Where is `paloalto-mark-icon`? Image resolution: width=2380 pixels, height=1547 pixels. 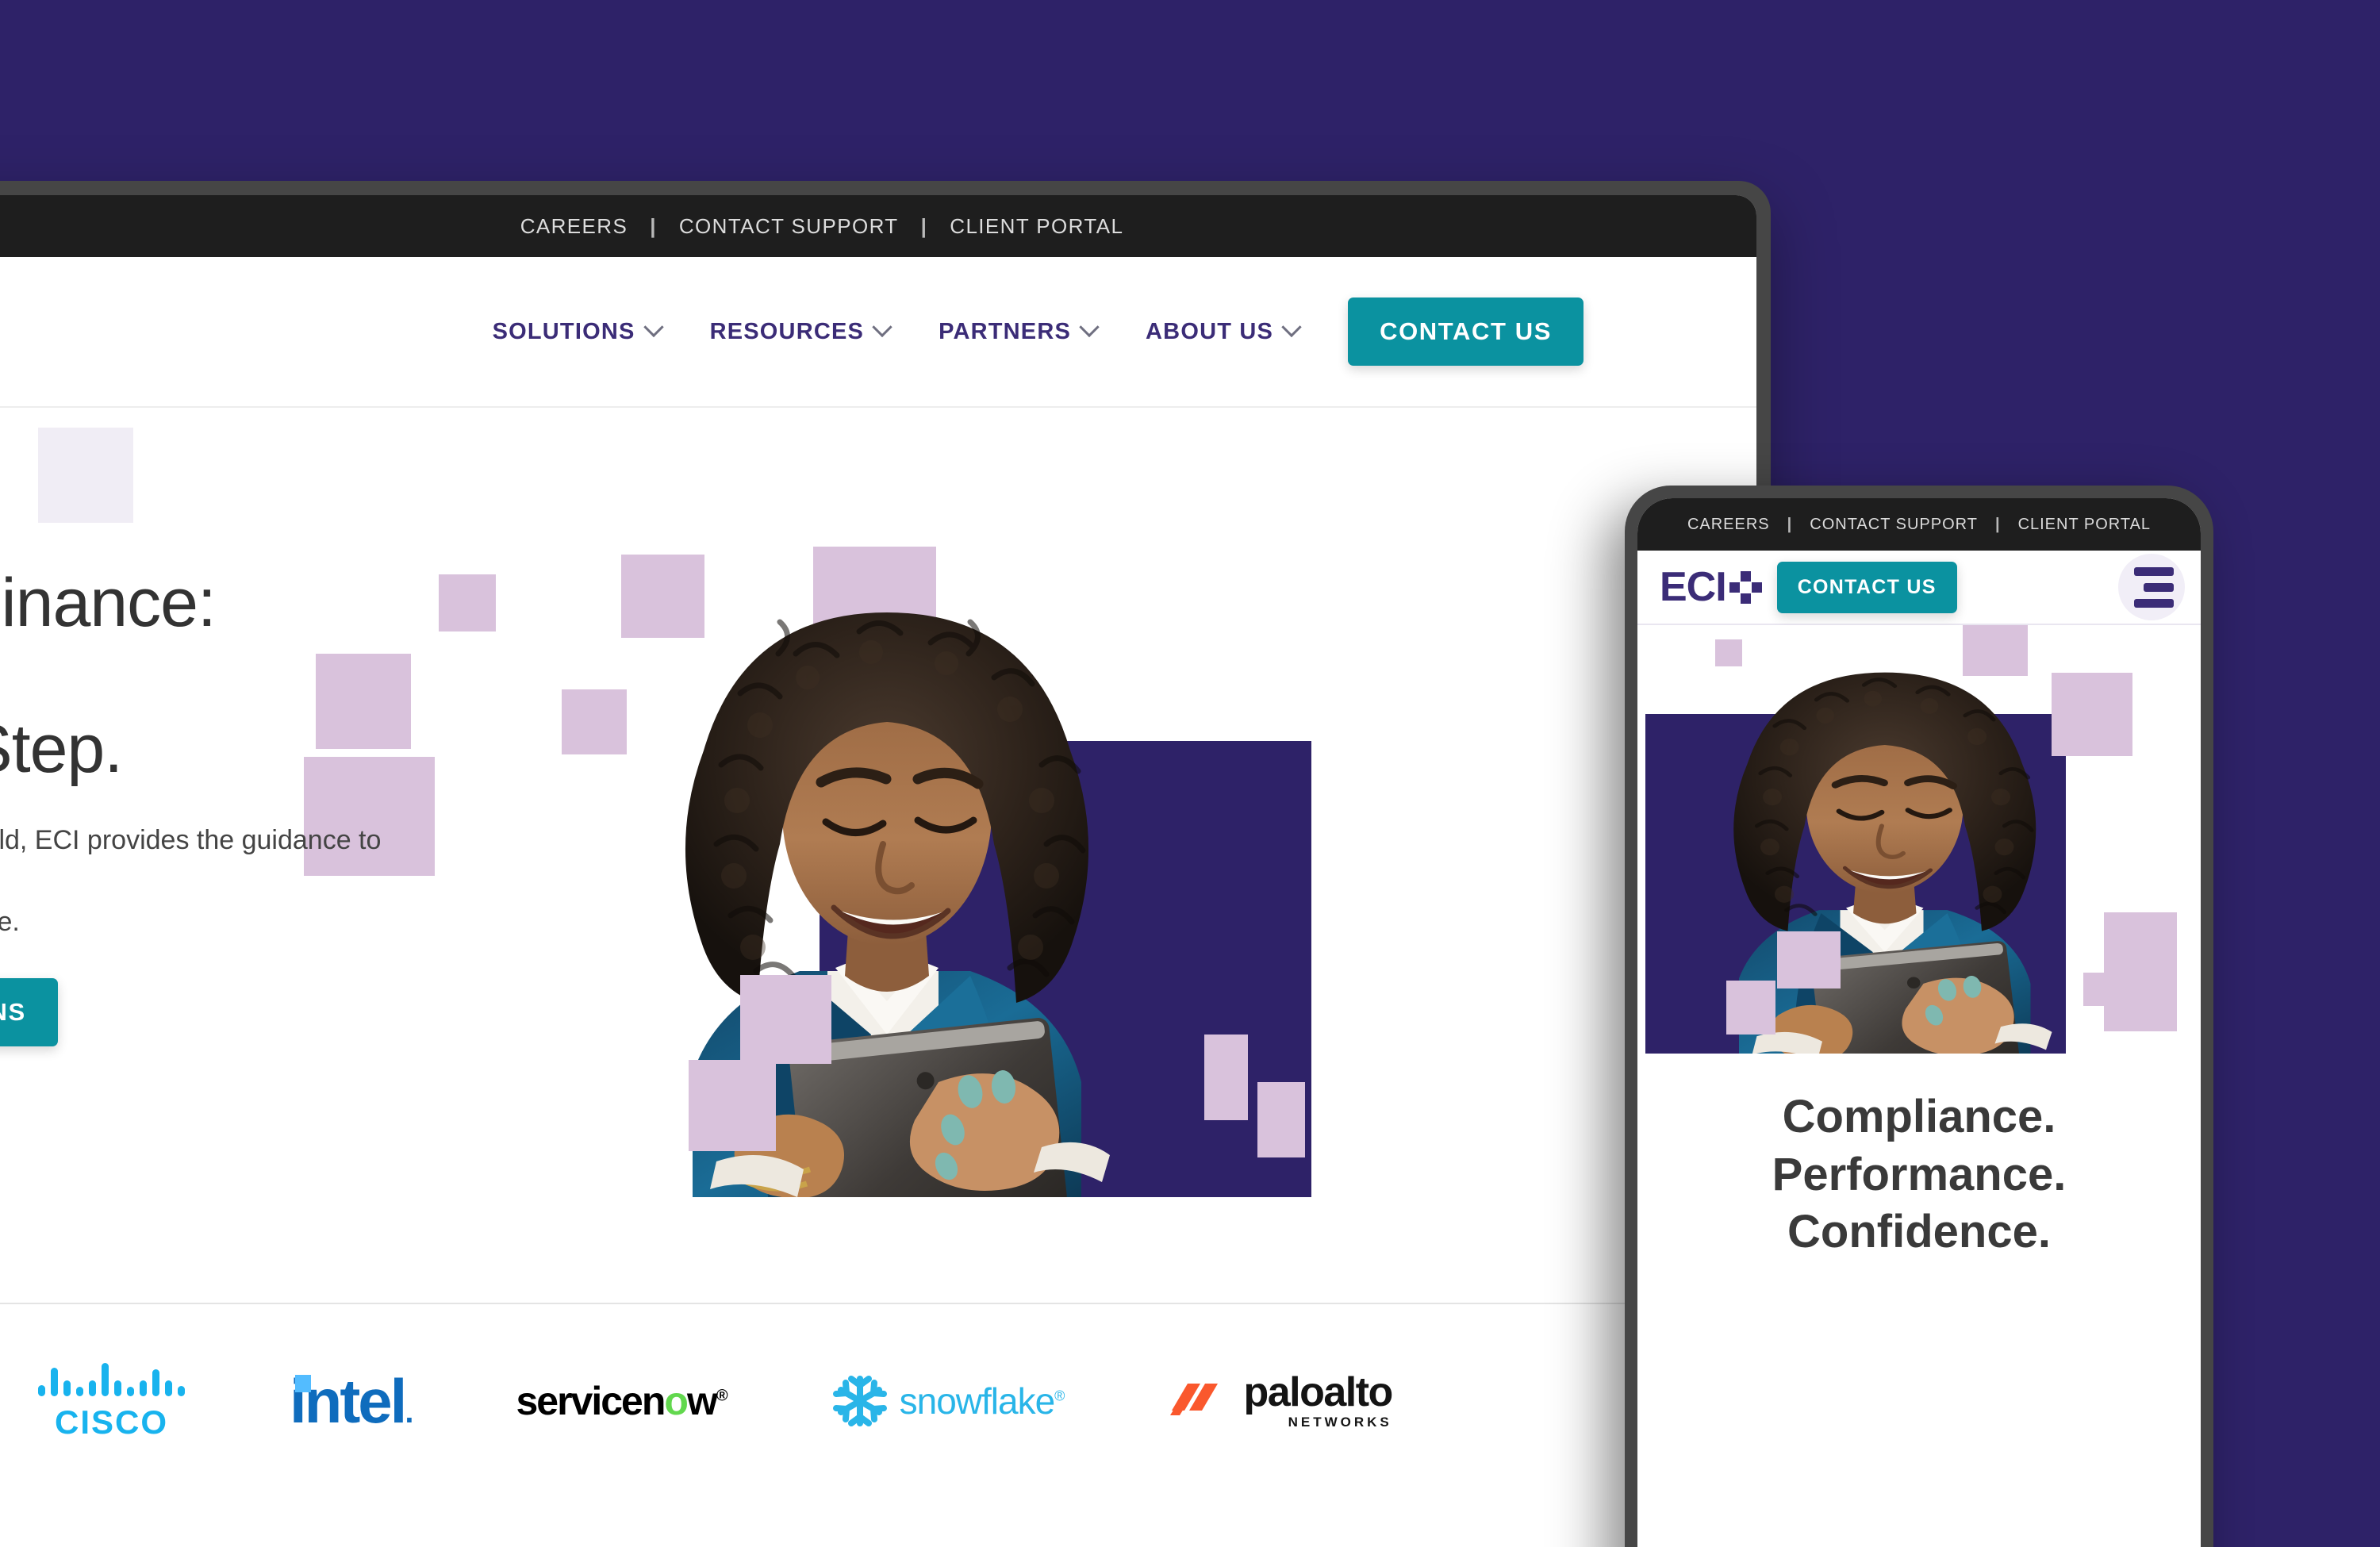 paloalto-mark-icon is located at coordinates (1194, 1399).